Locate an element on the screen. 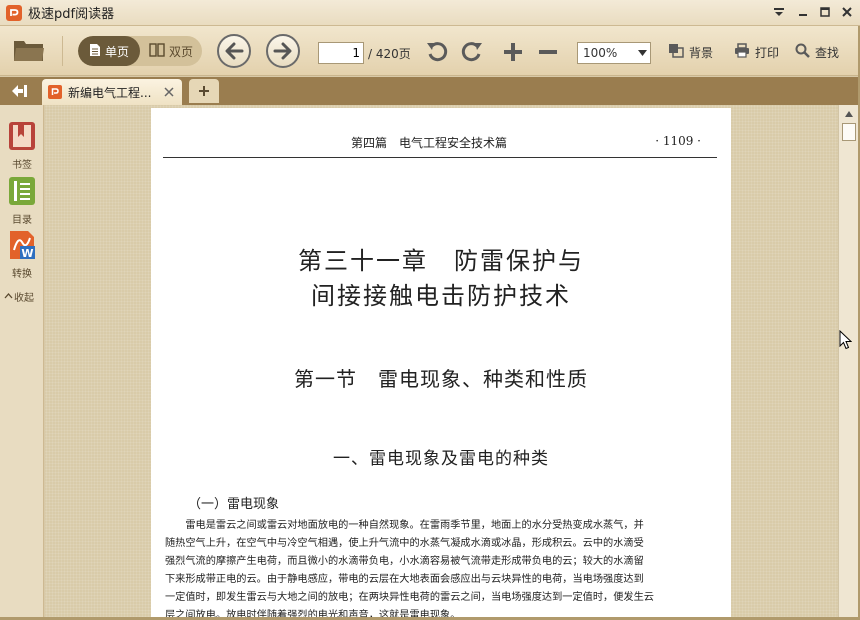 The image size is (860, 620). chapter-title-line-1: 第三十一章 防雷保护与 is located at coordinates (441, 261).